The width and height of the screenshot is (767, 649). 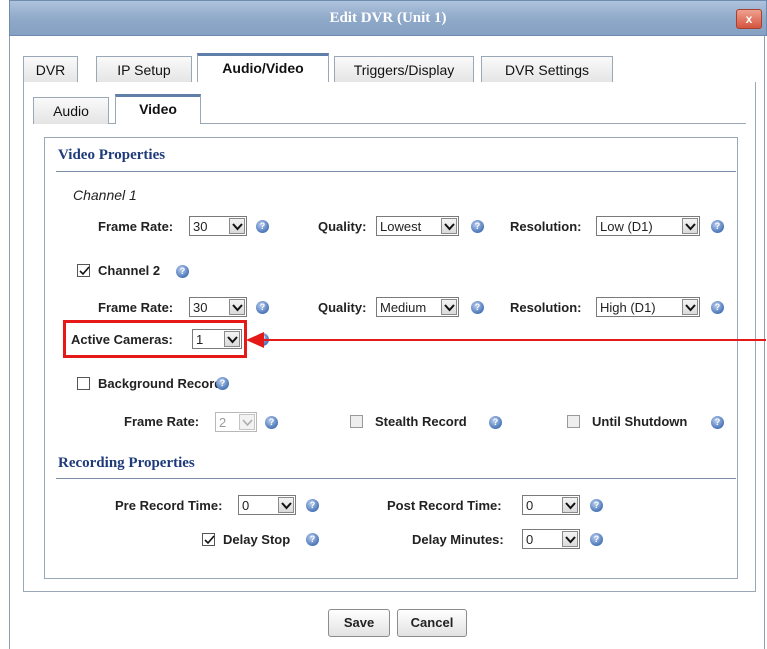 What do you see at coordinates (404, 69) in the screenshot?
I see `tab-triggers-display: Triggers/Display` at bounding box center [404, 69].